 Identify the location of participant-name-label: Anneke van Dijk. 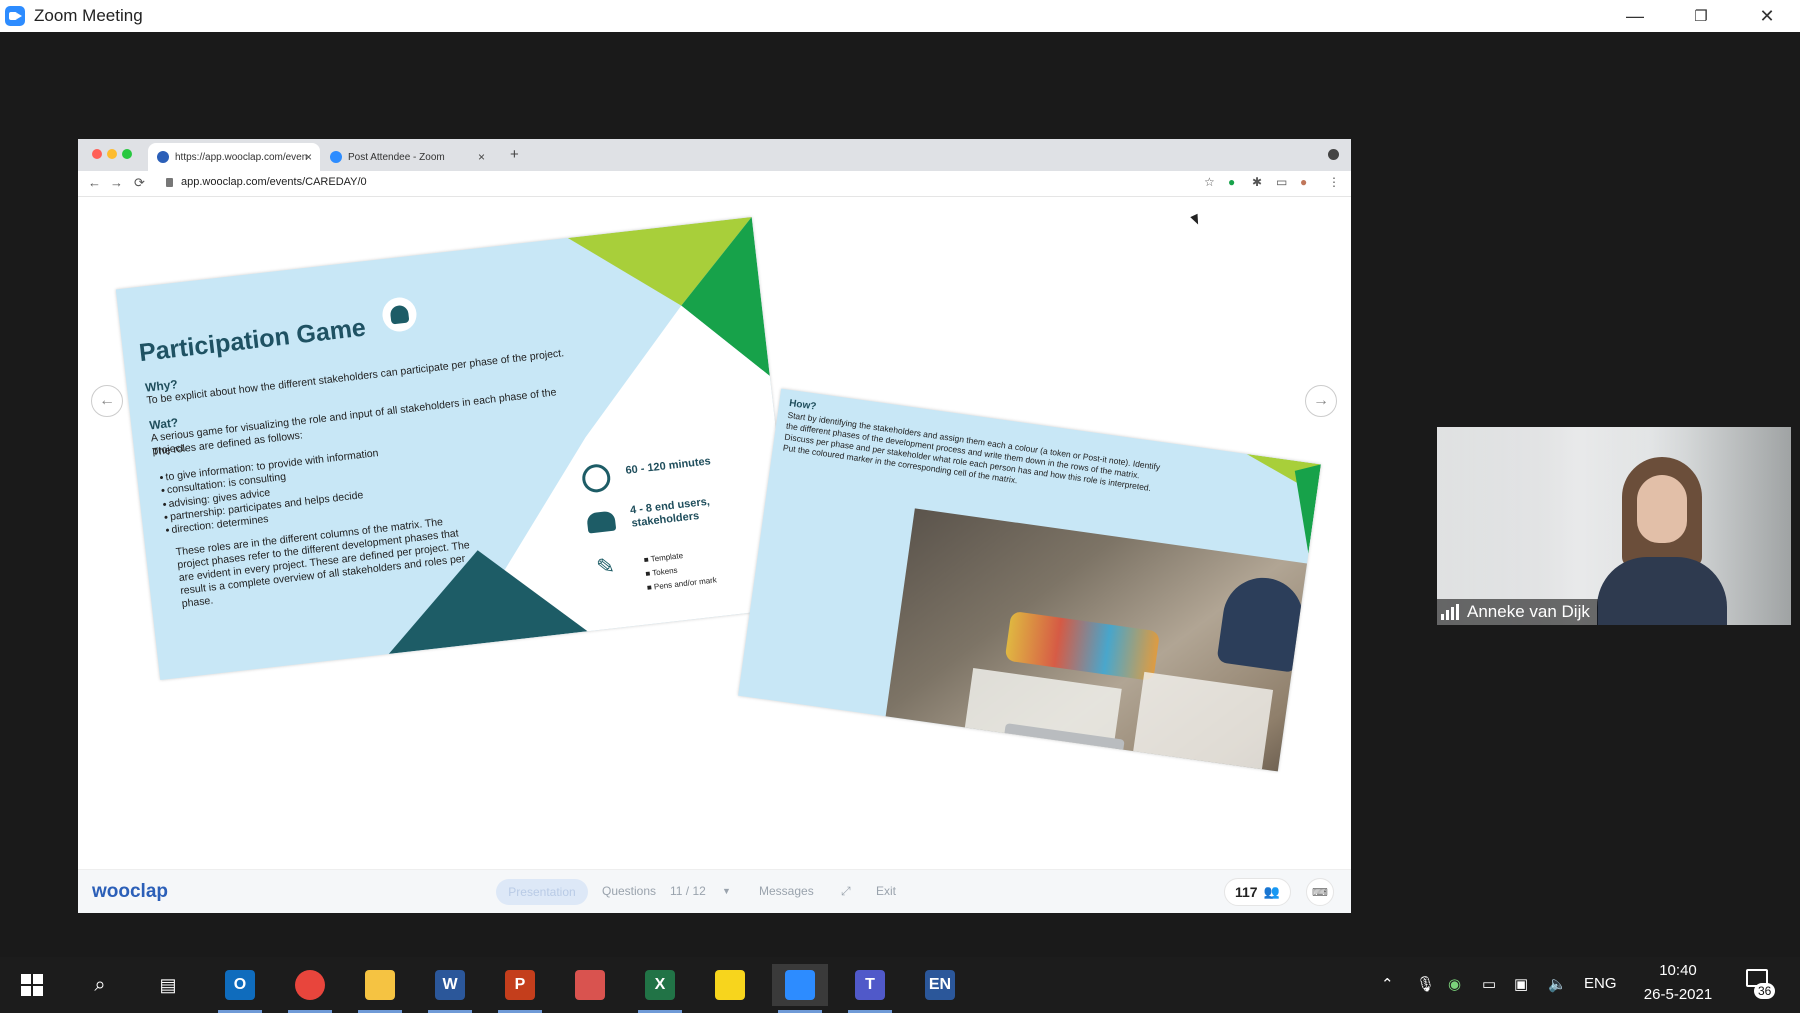
(1517, 612).